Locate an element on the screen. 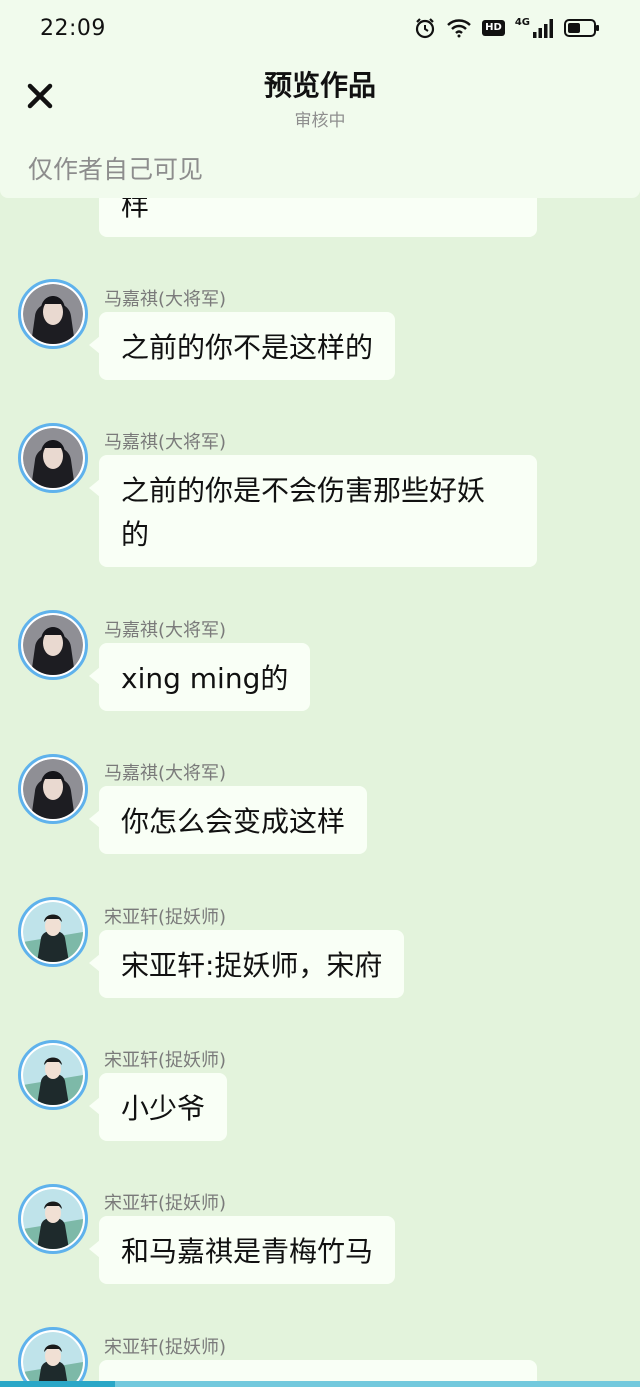  network-label: 4G is located at coordinates (522, 22).